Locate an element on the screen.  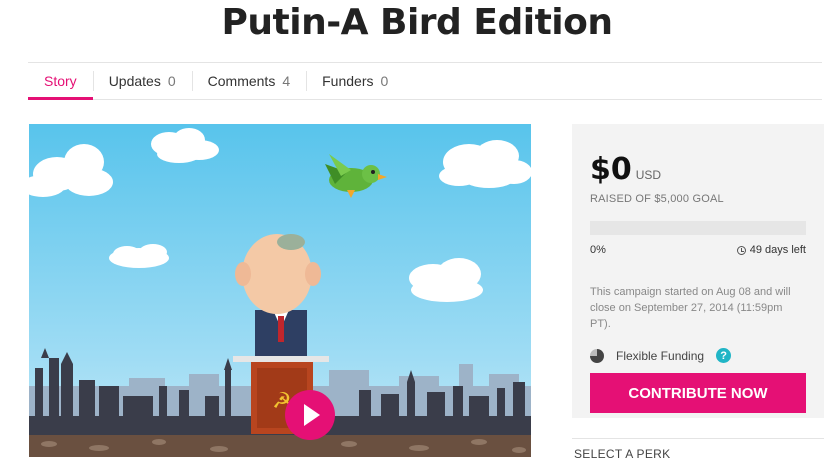
funding-progress-bar is located at coordinates (698, 228).